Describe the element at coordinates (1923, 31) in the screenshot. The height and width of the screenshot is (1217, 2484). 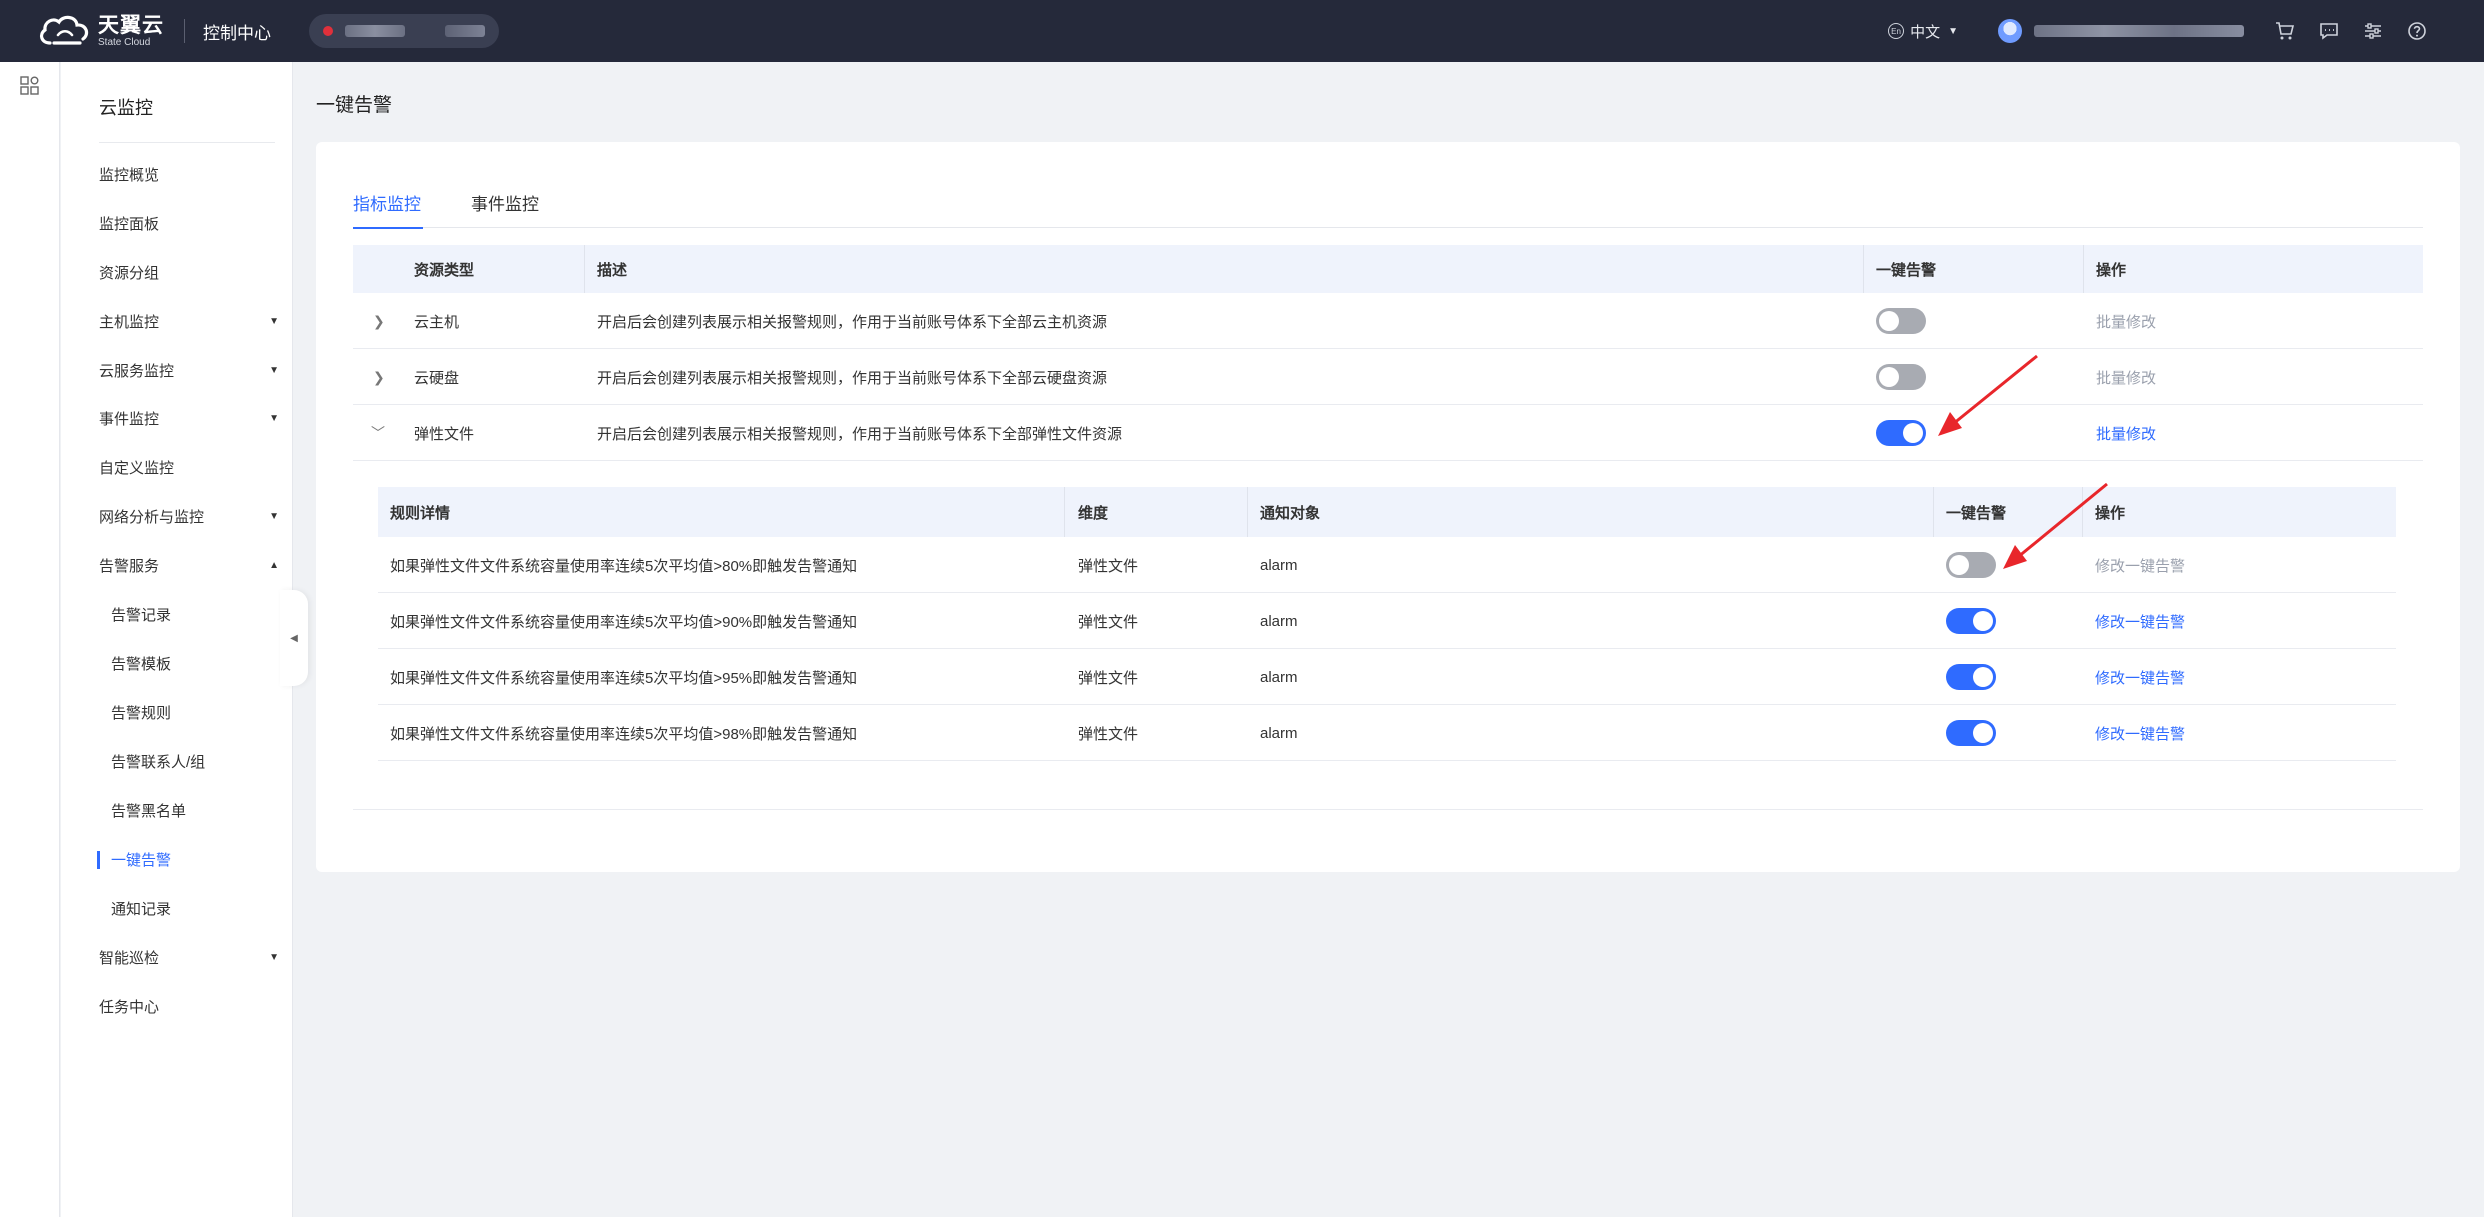
I see `language-switcher: En 中文 ▼` at that location.